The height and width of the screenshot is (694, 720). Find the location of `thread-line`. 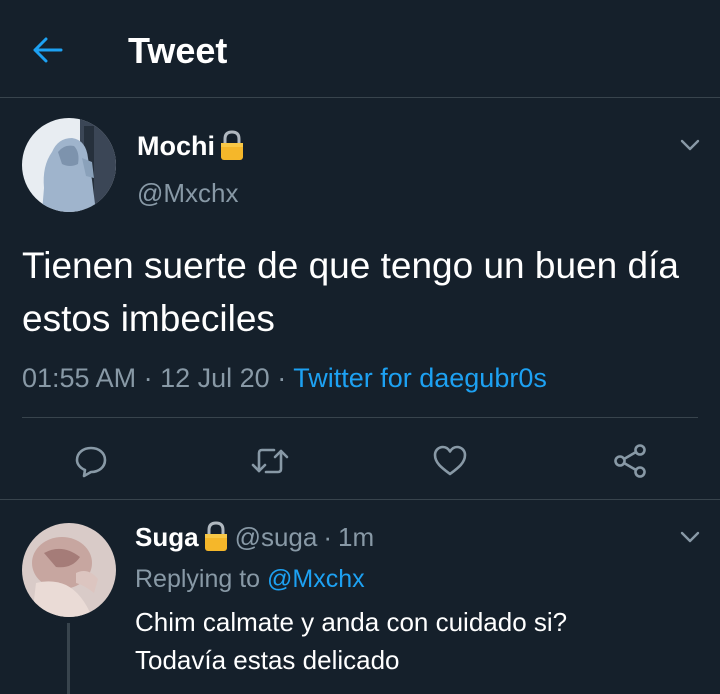

thread-line is located at coordinates (68, 658).